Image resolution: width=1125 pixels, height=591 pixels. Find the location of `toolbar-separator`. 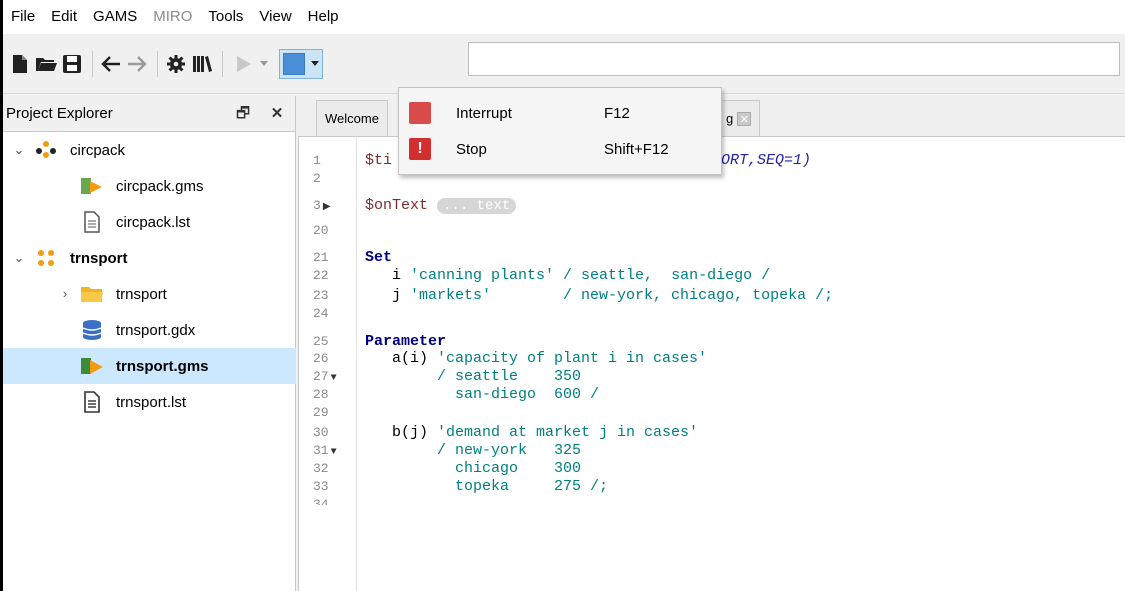

toolbar-separator is located at coordinates (222, 63).